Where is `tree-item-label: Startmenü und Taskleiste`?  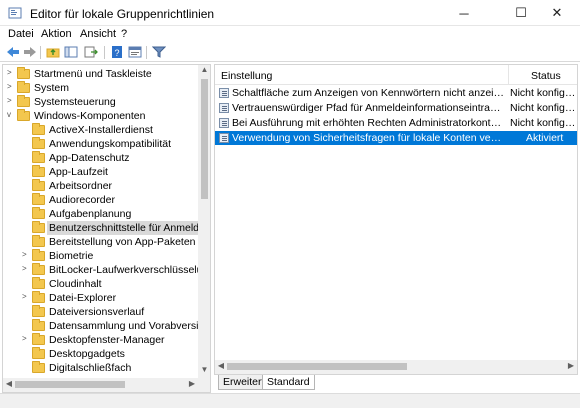
tree-item-label: Startmenü und Taskleiste is located at coordinates (93, 74).